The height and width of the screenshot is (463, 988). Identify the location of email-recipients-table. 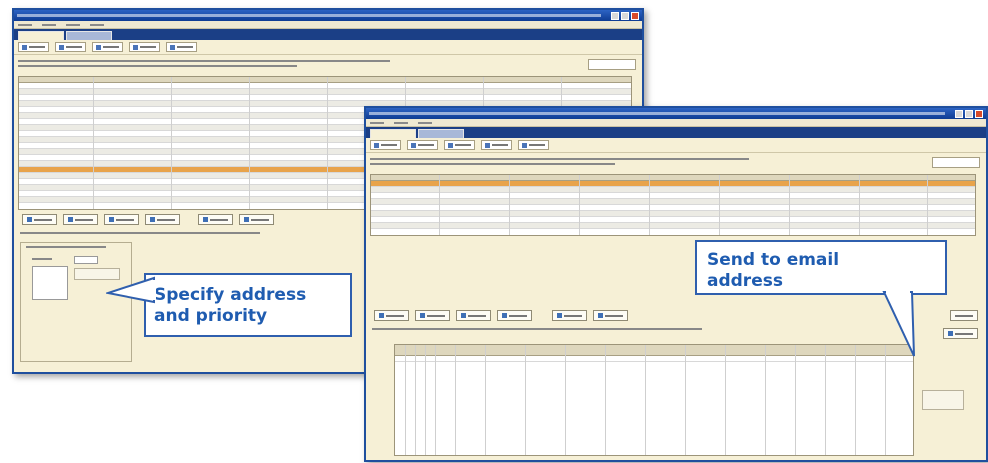
(654, 400).